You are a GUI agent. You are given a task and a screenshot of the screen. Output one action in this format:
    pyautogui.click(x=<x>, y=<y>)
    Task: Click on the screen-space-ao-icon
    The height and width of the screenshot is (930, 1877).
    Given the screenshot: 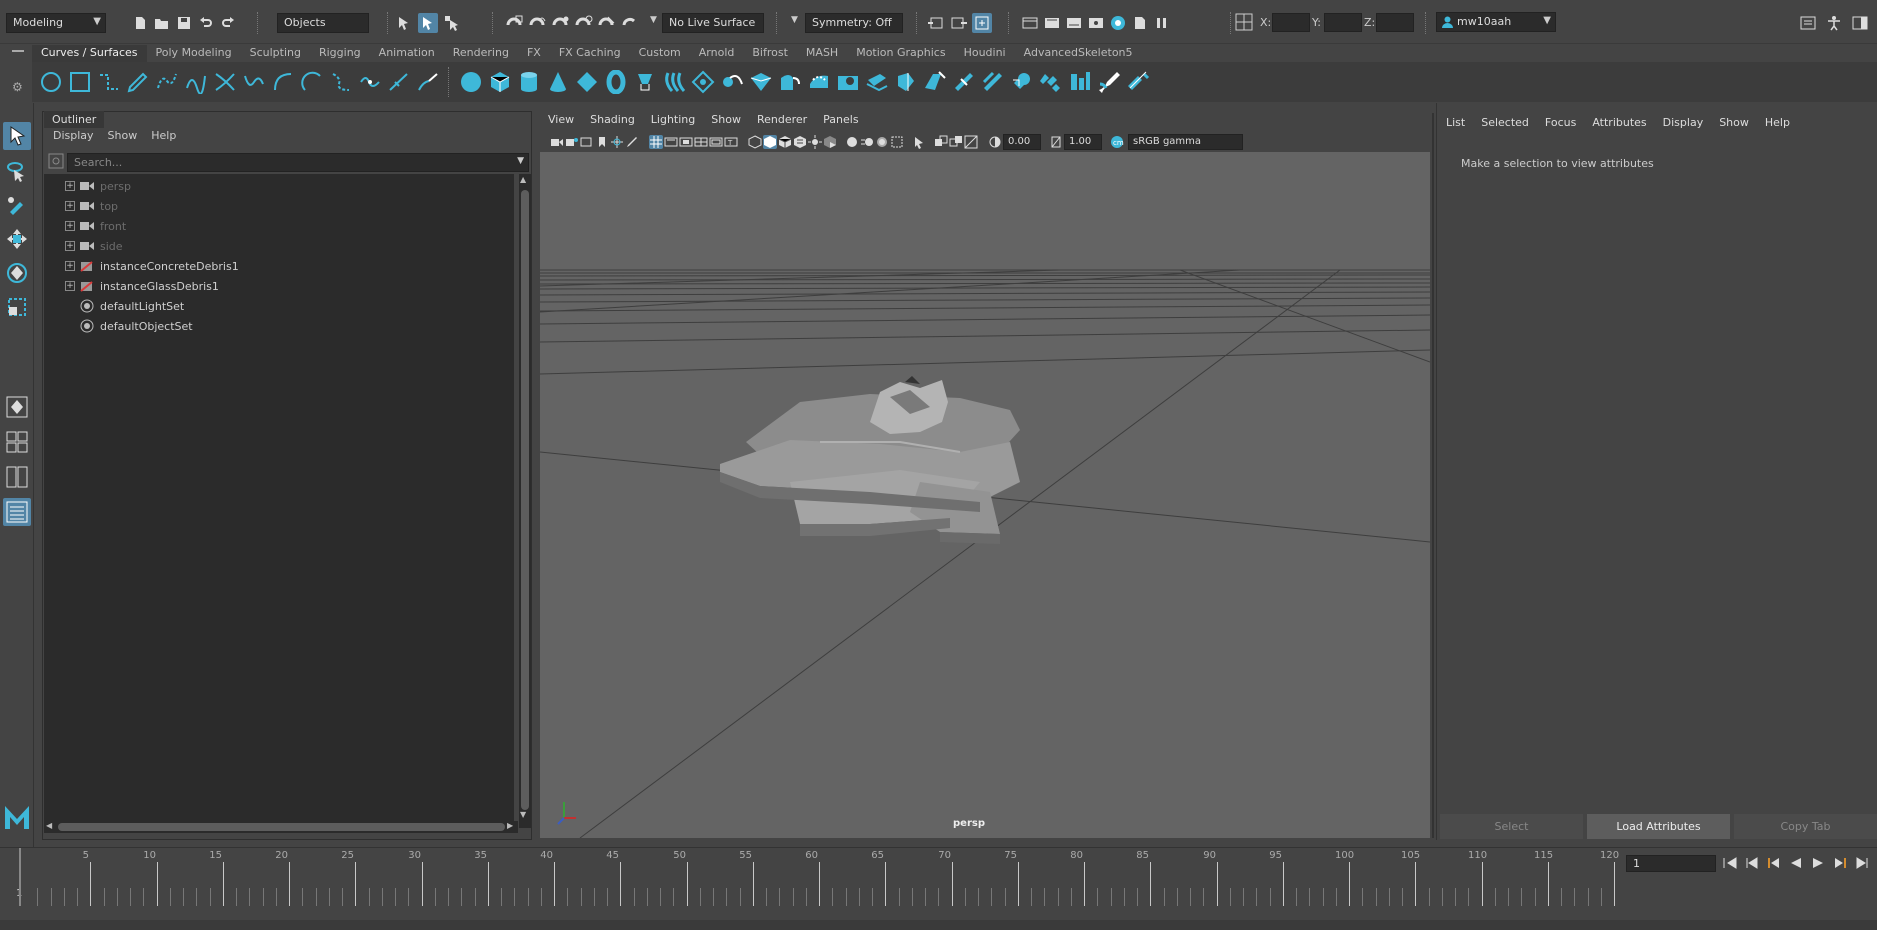 What is the action you would take?
    pyautogui.click(x=852, y=142)
    